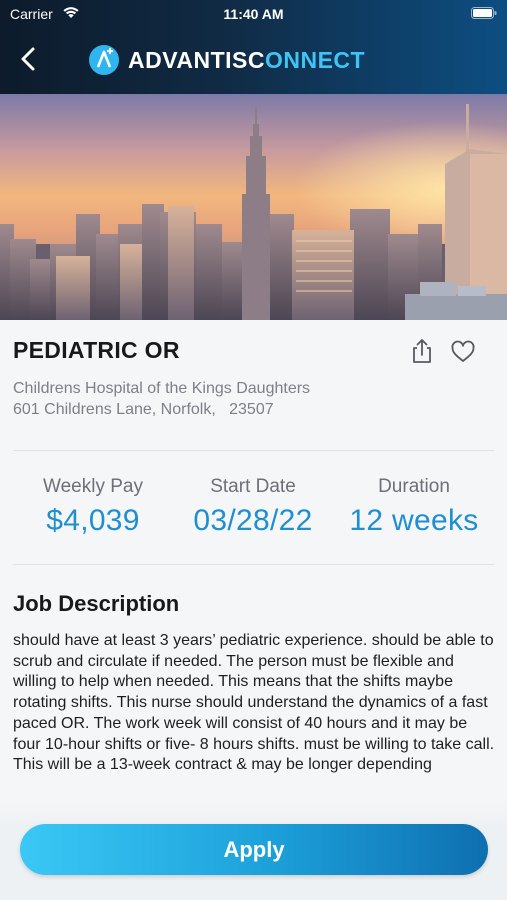 The image size is (507, 900). Describe the element at coordinates (324, 59) in the screenshot. I see `logo-text-accent: NNECT` at that location.